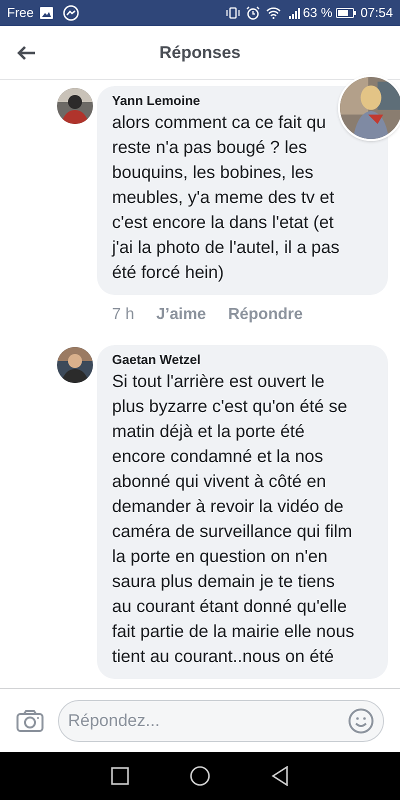  I want to click on comment-text: alors comment ca ce fait qu reste n'a pas bougé ? les bouquins, les bobines, les meubles, y'a meme des tv et c'est encore la dans l'etat (et j'ai la photo de l'autel, il a pas été forcé hein), so click(226, 197).